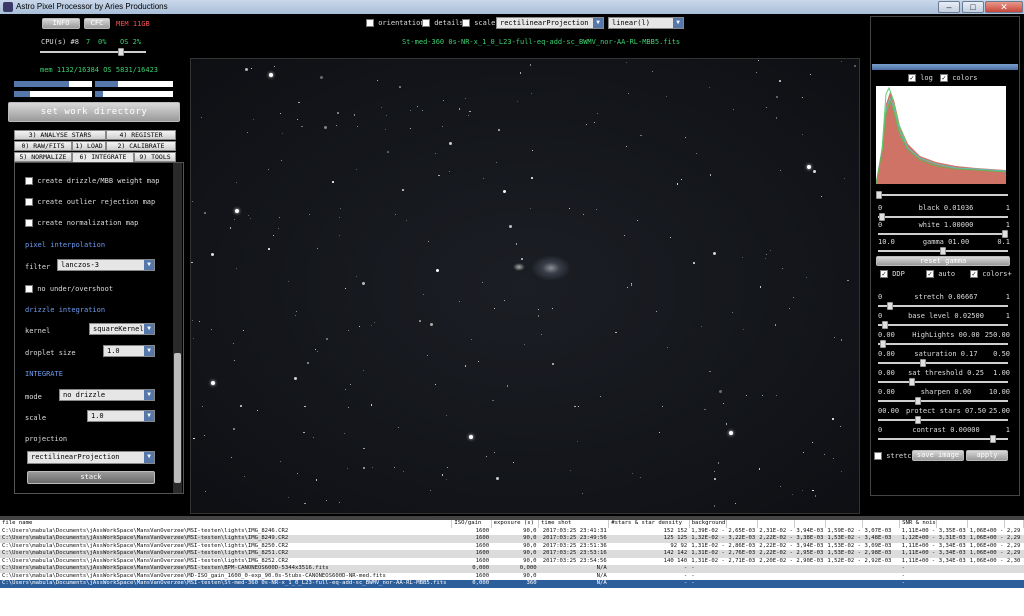 The width and height of the screenshot is (1024, 616). What do you see at coordinates (940, 274) in the screenshot?
I see `auto-option: ✓ auto` at bounding box center [940, 274].